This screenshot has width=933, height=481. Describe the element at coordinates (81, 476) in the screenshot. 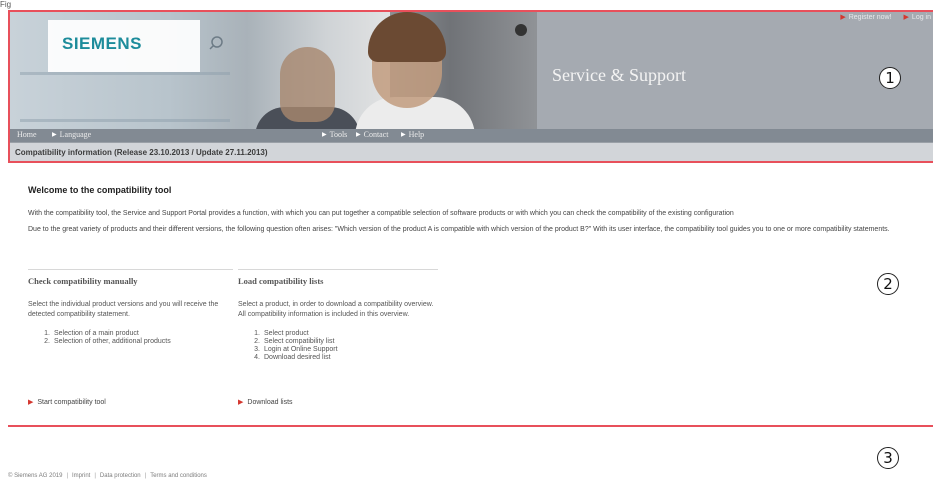

I see `imprint-link: Imprint` at that location.